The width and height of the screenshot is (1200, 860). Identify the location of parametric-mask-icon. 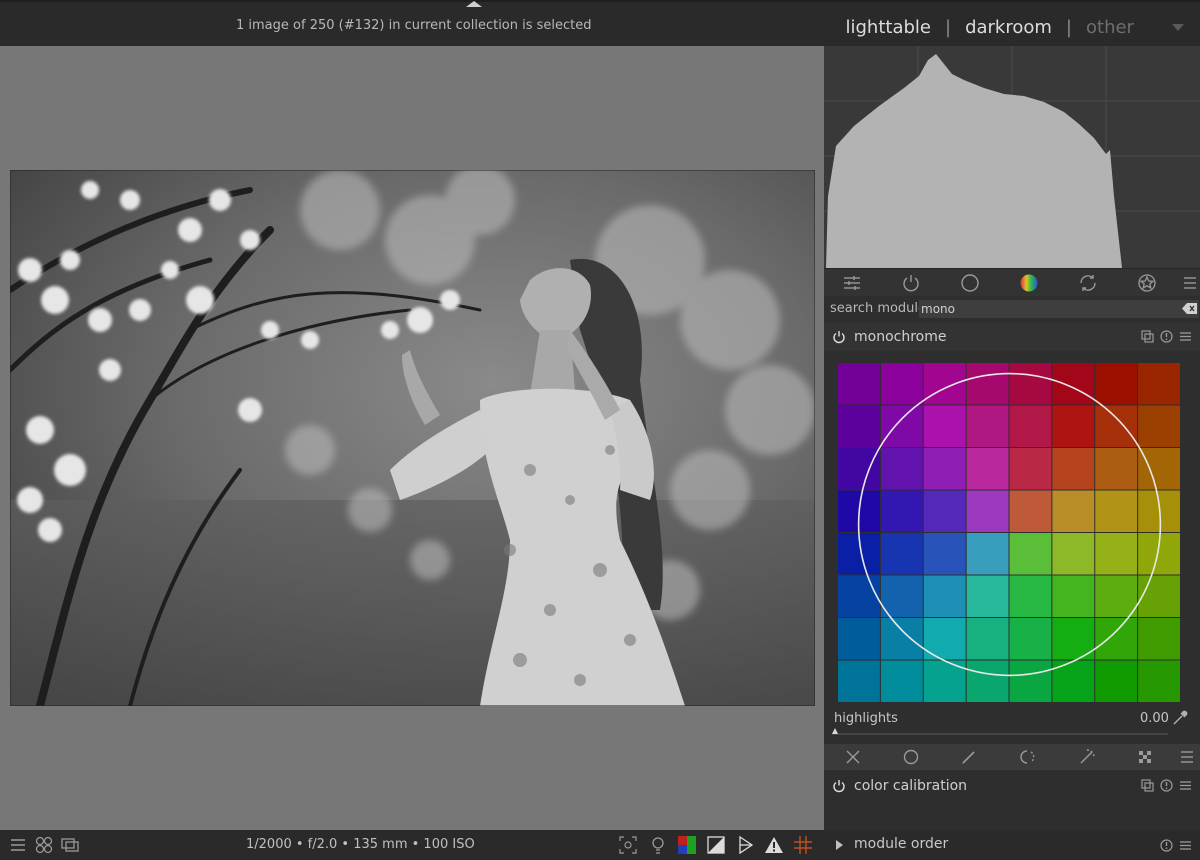
(1029, 757).